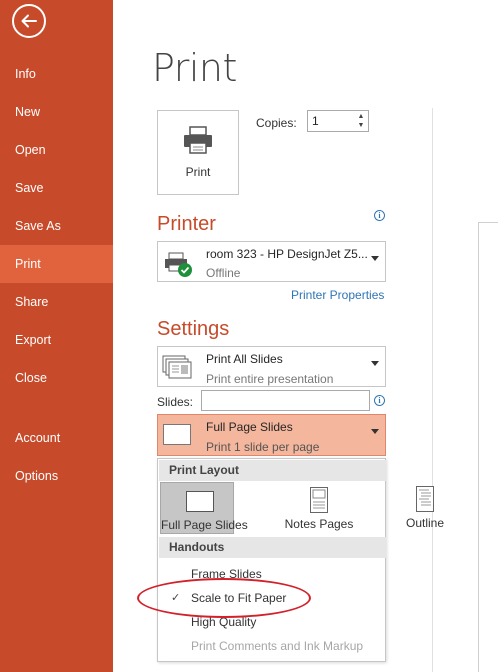  What do you see at coordinates (56, 226) in the screenshot?
I see `nav-save-as: Save As` at bounding box center [56, 226].